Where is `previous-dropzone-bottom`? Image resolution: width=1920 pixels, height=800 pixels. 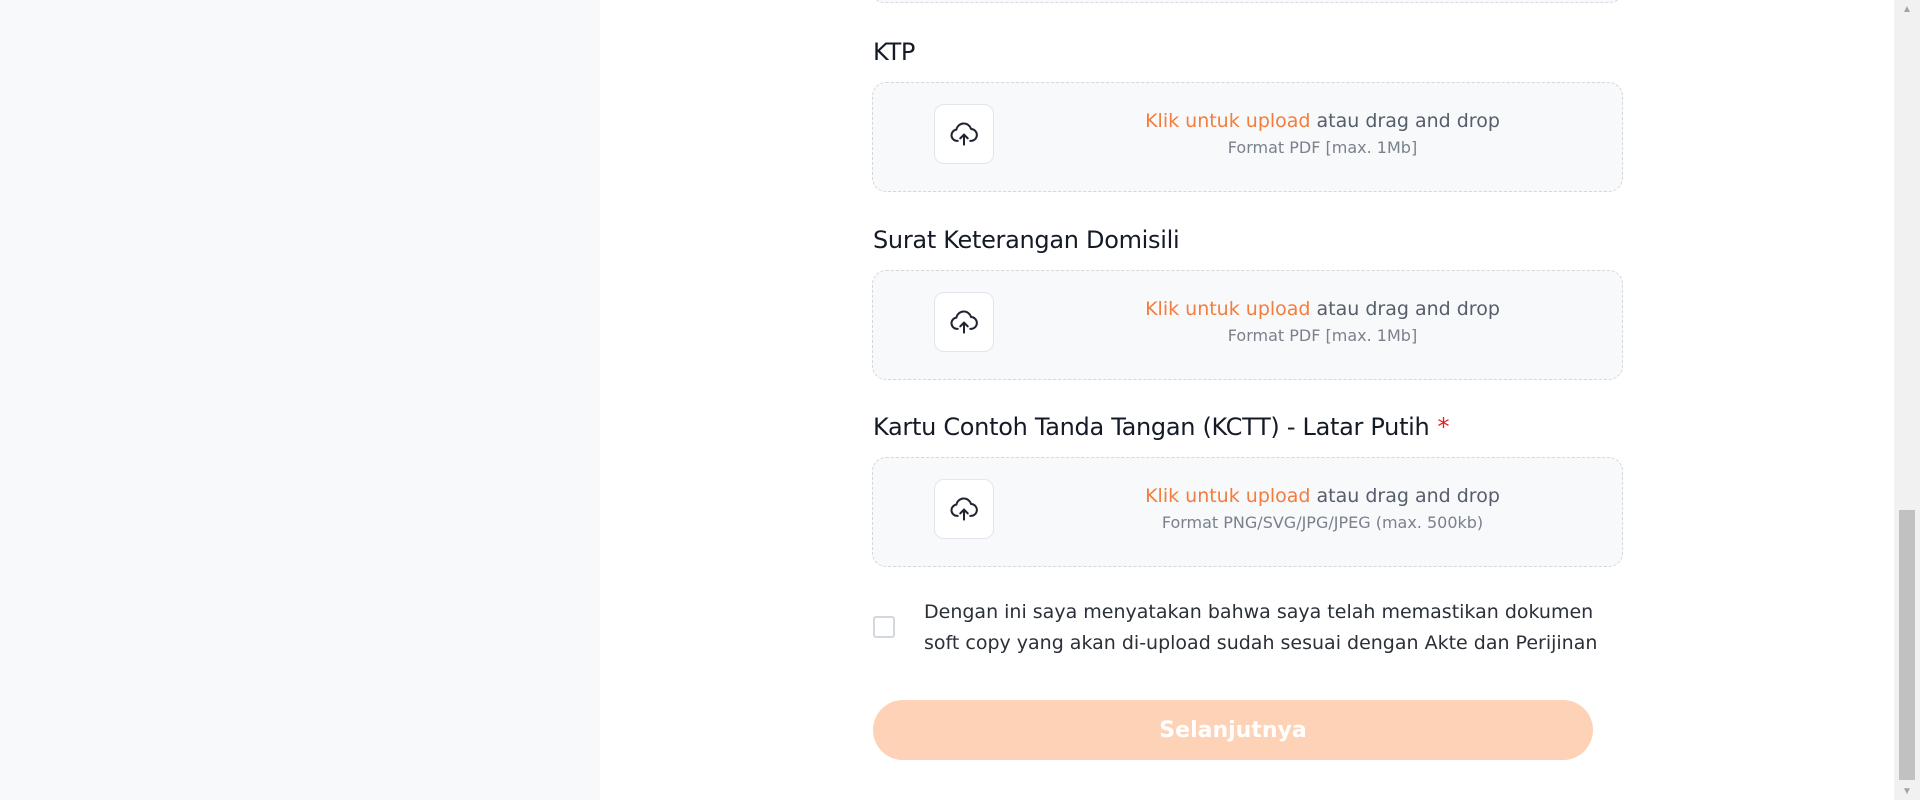
previous-dropzone-bottom is located at coordinates (1247, 1).